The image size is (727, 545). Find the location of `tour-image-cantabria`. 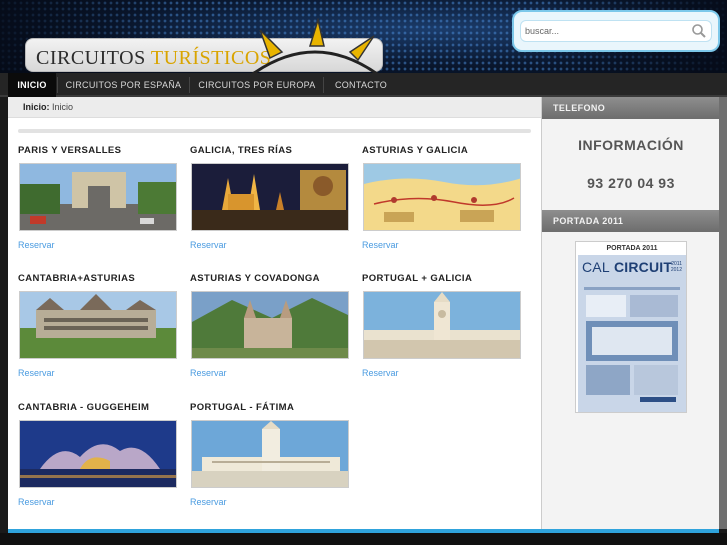

tour-image-cantabria is located at coordinates (98, 325).